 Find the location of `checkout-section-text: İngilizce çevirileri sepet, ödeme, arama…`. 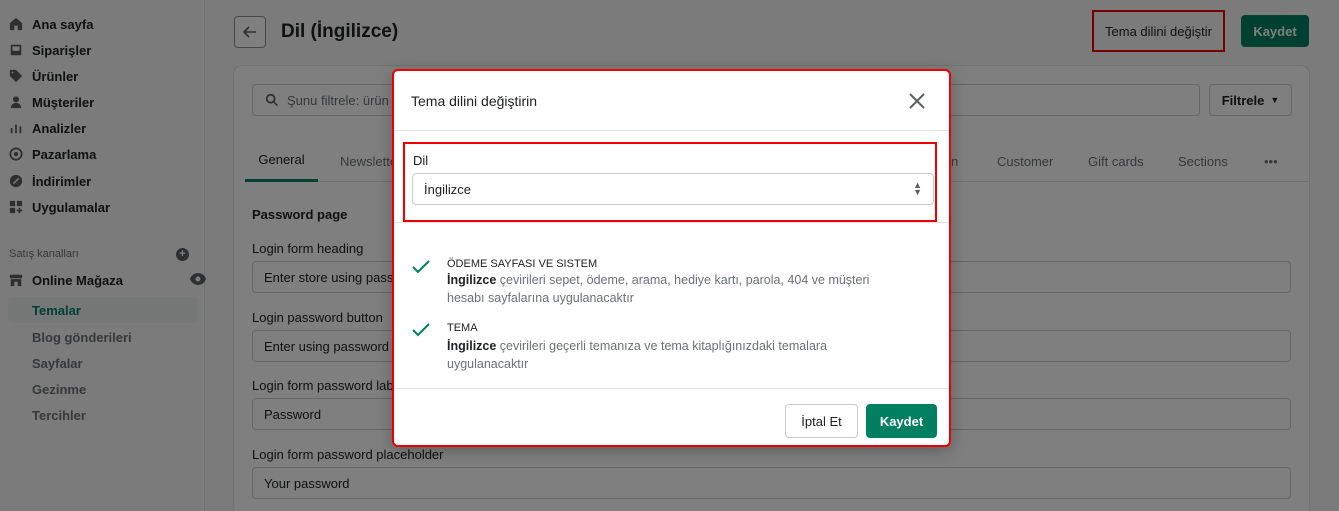

checkout-section-text: İngilizce çevirileri sepet, ödeme, arama… is located at coordinates (682, 289).